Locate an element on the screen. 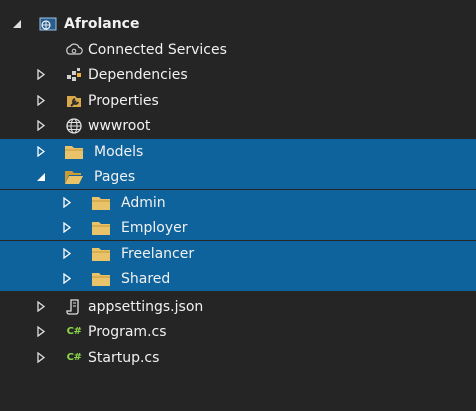  tree-item-program-cs: C# Program.cs is located at coordinates (238, 331).